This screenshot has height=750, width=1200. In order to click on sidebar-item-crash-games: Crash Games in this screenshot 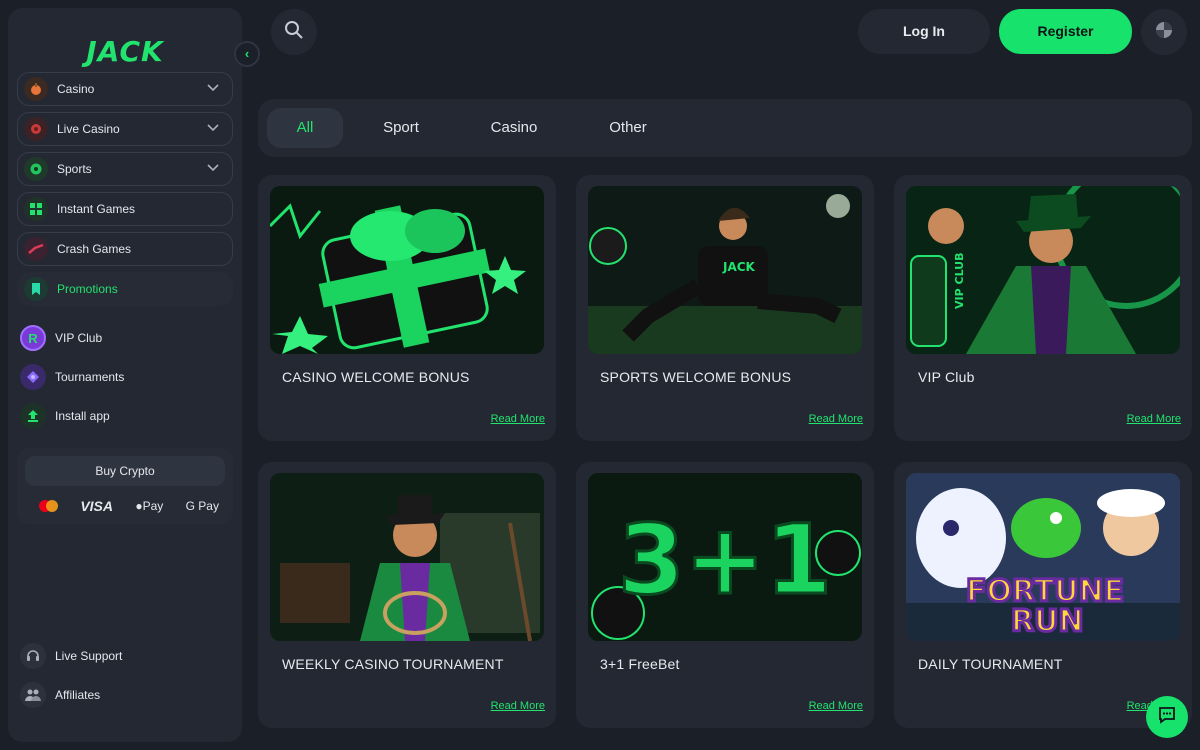, I will do `click(125, 249)`.